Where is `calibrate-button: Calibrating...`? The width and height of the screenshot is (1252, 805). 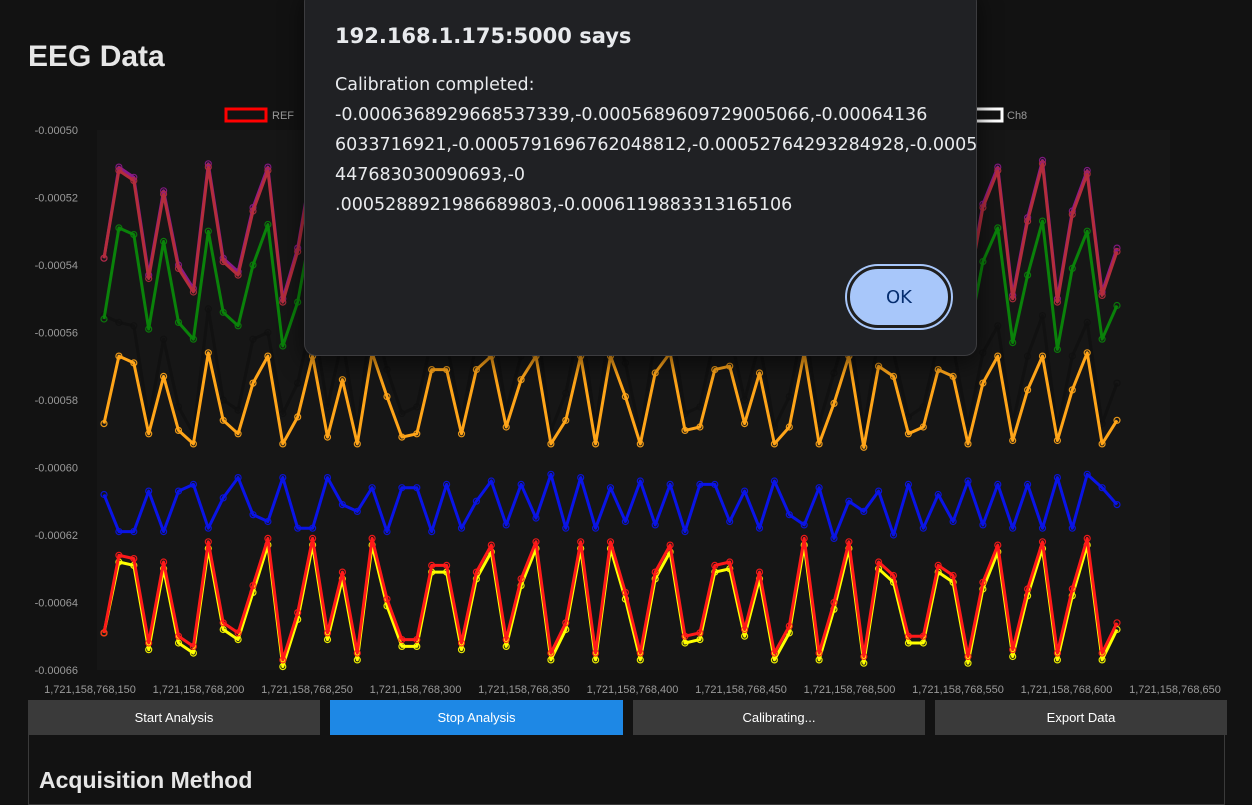
calibrate-button: Calibrating... is located at coordinates (779, 717).